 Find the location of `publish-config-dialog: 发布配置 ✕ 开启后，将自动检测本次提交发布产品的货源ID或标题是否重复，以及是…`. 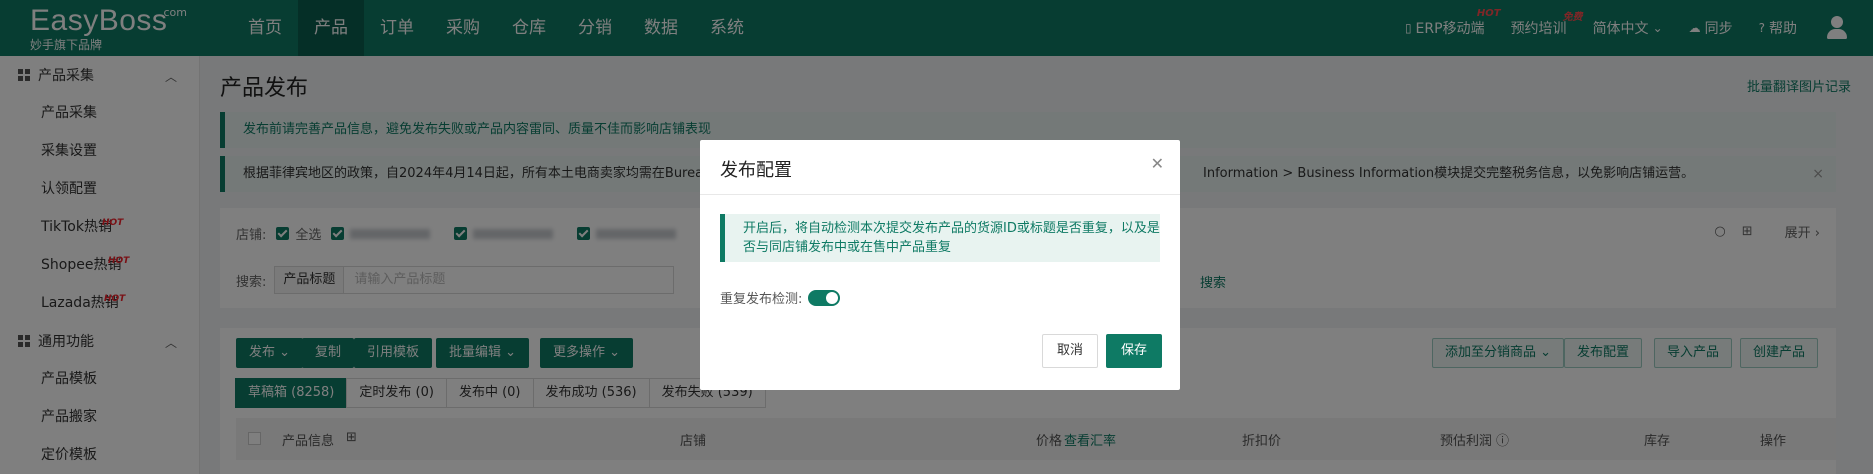

publish-config-dialog: 发布配置 ✕ 开启后，将自动检测本次提交发布产品的货源ID或标题是否重复，以及是… is located at coordinates (940, 265).